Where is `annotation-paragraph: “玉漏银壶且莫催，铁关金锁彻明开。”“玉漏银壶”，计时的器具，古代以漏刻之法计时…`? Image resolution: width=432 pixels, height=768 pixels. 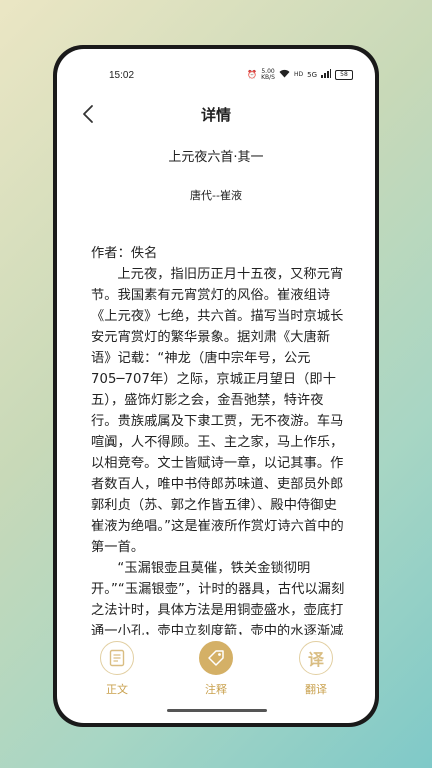 annotation-paragraph: “玉漏银壶且莫催，铁关金锁彻明开。”“玉漏银壶”，计时的器具，古代以漏刻之法计时… is located at coordinates (218, 598).